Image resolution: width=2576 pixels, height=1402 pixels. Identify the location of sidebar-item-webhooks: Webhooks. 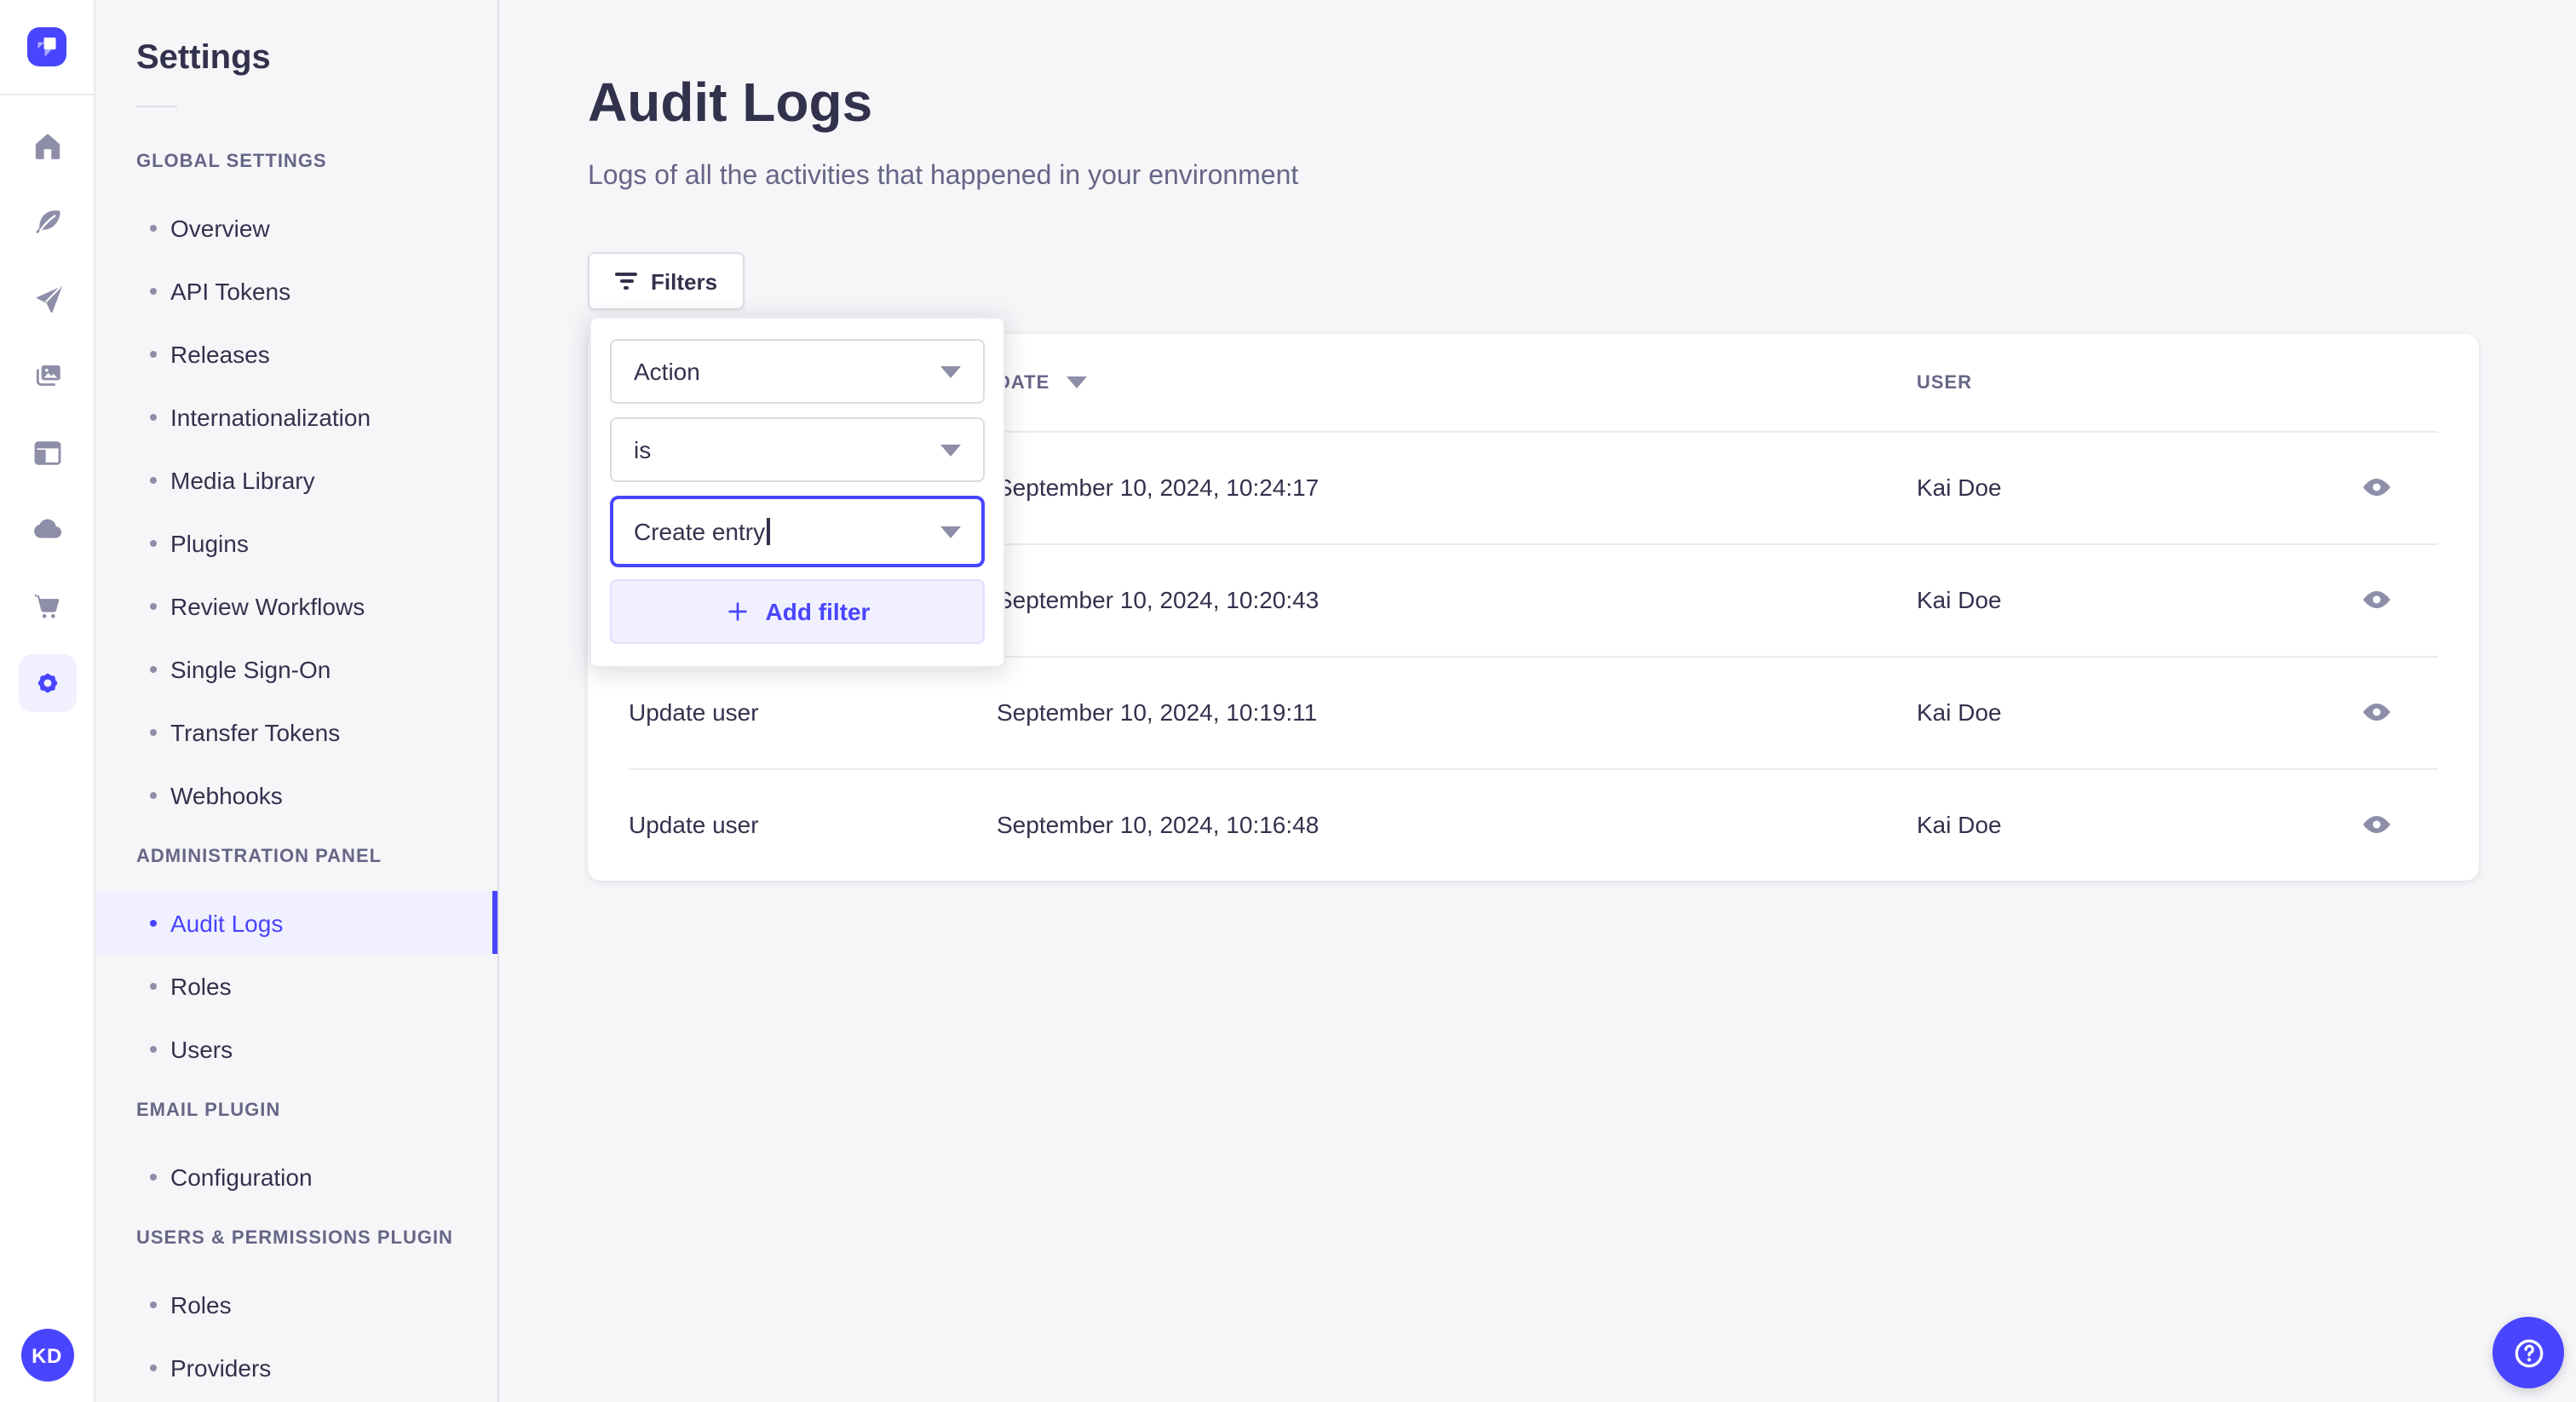
(296, 794).